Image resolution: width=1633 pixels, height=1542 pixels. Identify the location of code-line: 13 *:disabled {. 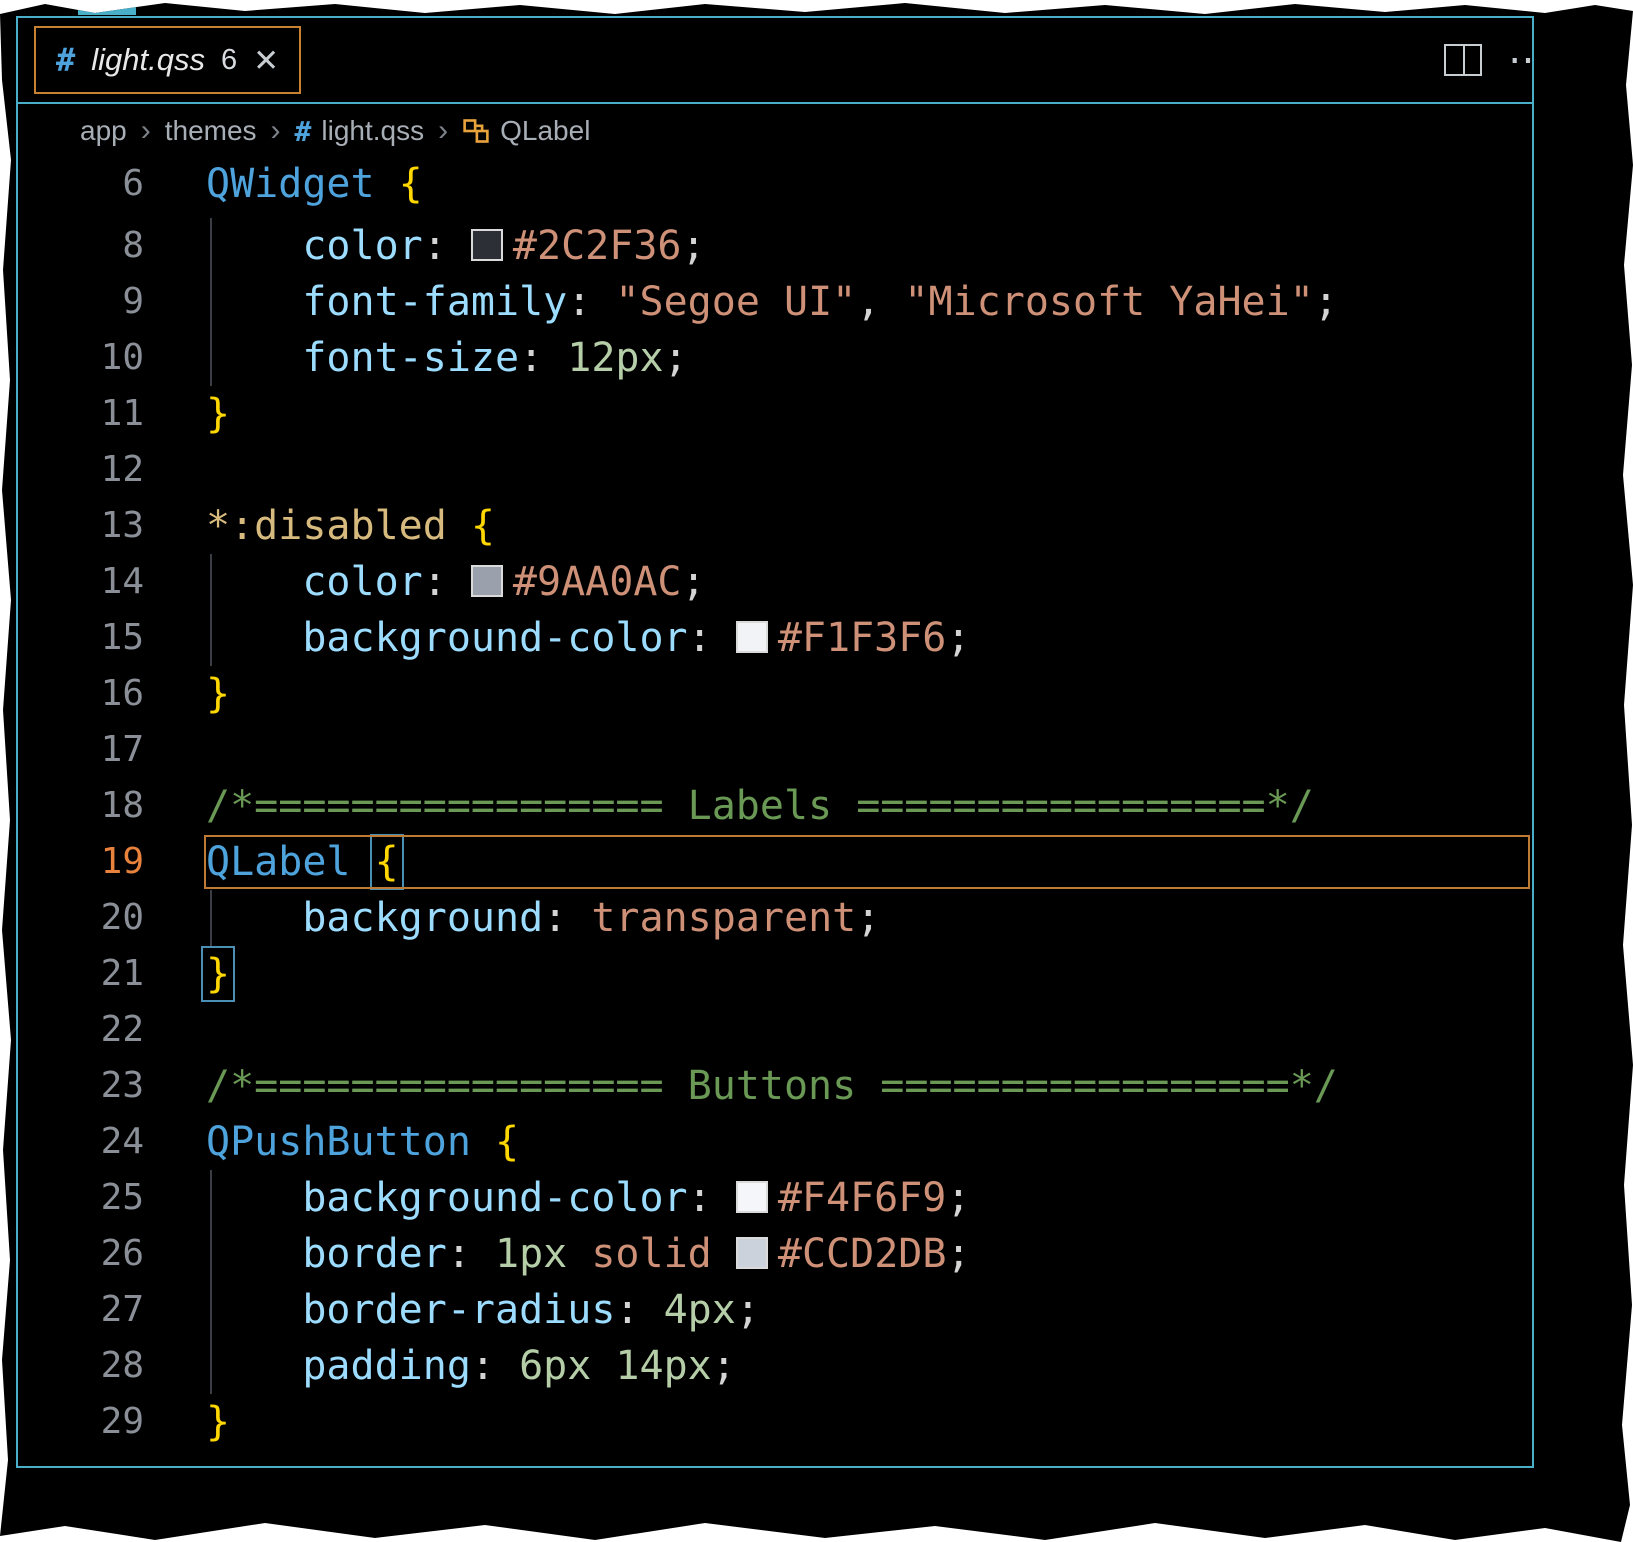
(775, 526).